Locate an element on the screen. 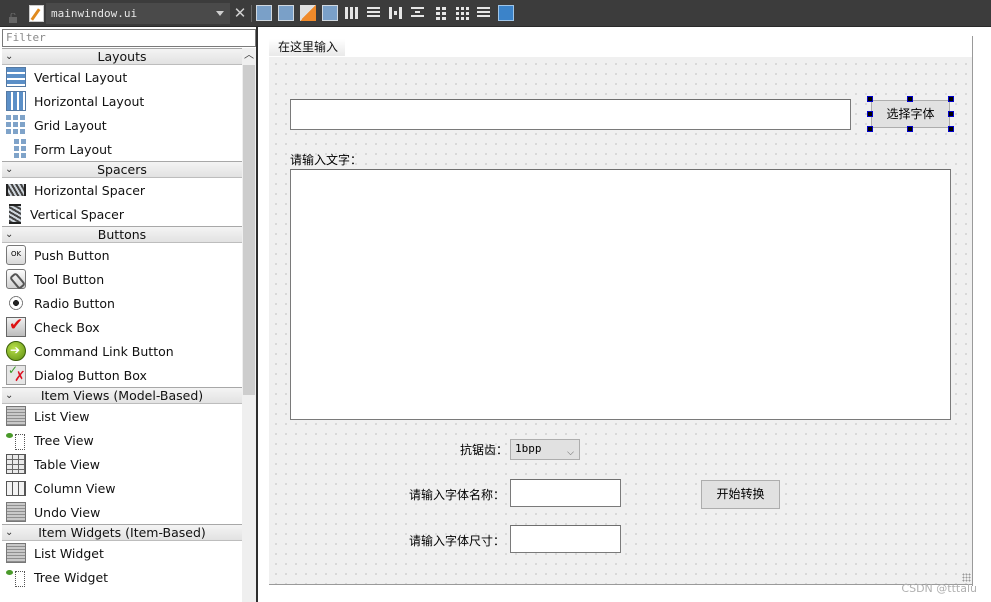 The width and height of the screenshot is (991, 602). category-title: Buttons is located at coordinates (122, 234).